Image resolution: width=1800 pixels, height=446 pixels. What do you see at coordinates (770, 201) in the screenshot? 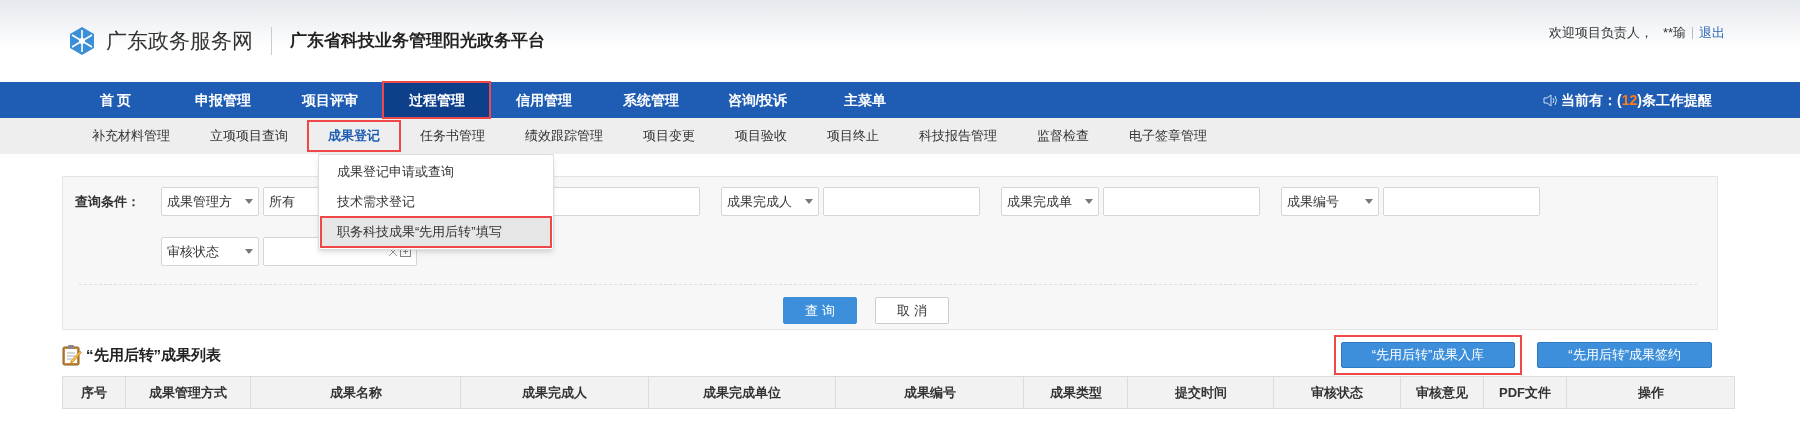
I see `criteria-select: 成果完成人` at bounding box center [770, 201].